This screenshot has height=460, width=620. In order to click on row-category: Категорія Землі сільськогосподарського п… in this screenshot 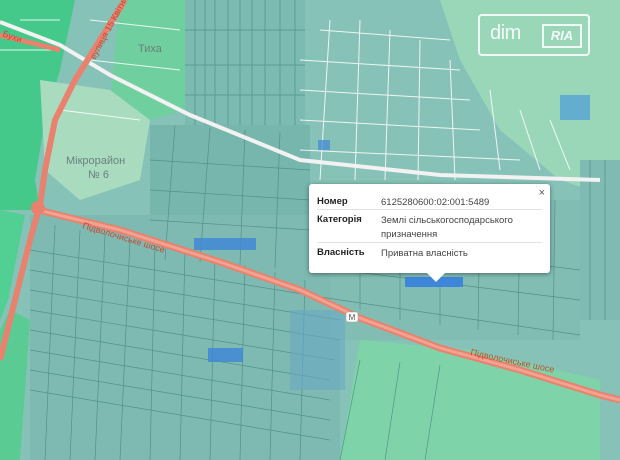, I will do `click(429, 224)`.